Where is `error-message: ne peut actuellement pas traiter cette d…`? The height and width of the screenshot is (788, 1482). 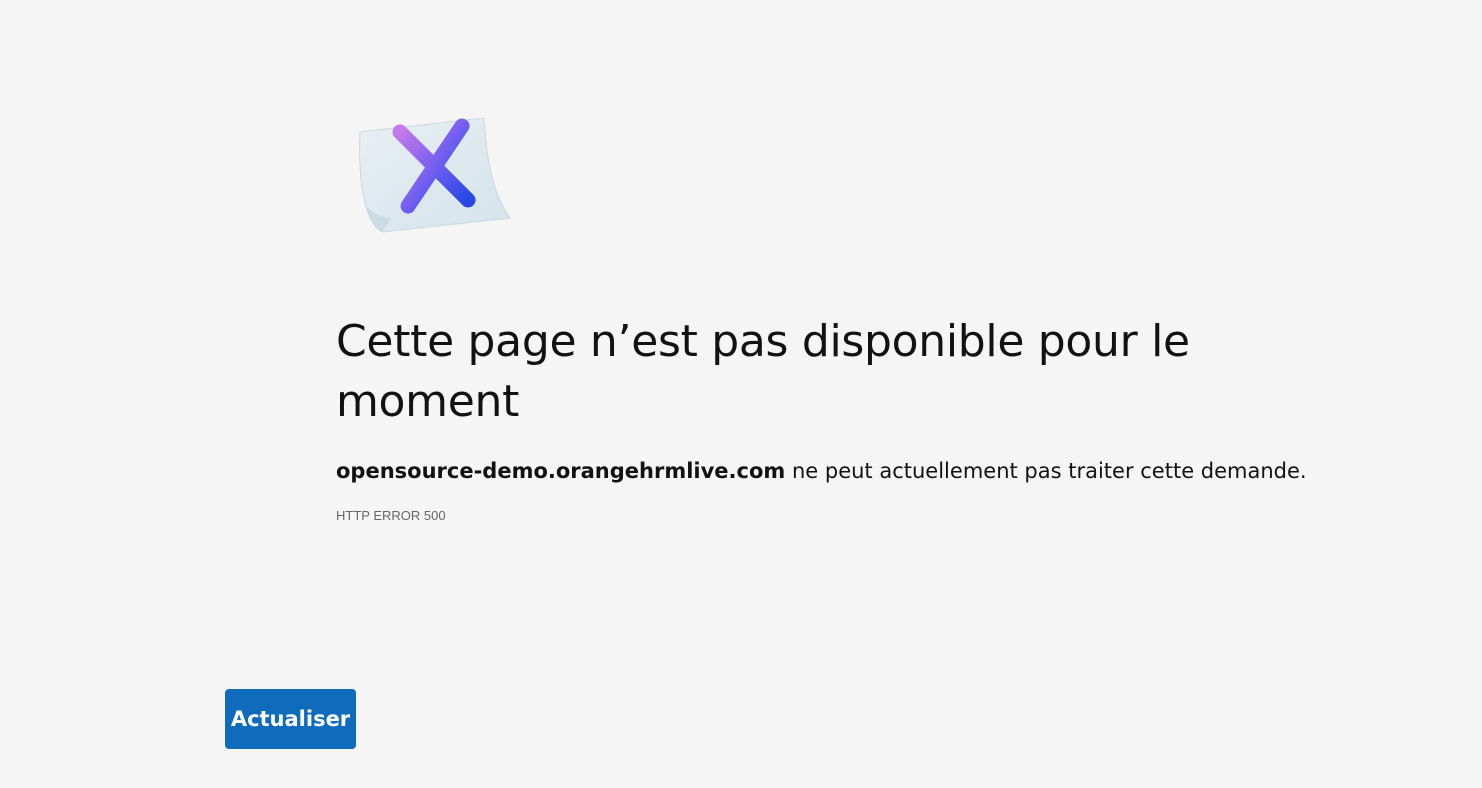 error-message: ne peut actuellement pas traiter cette d… is located at coordinates (1046, 471).